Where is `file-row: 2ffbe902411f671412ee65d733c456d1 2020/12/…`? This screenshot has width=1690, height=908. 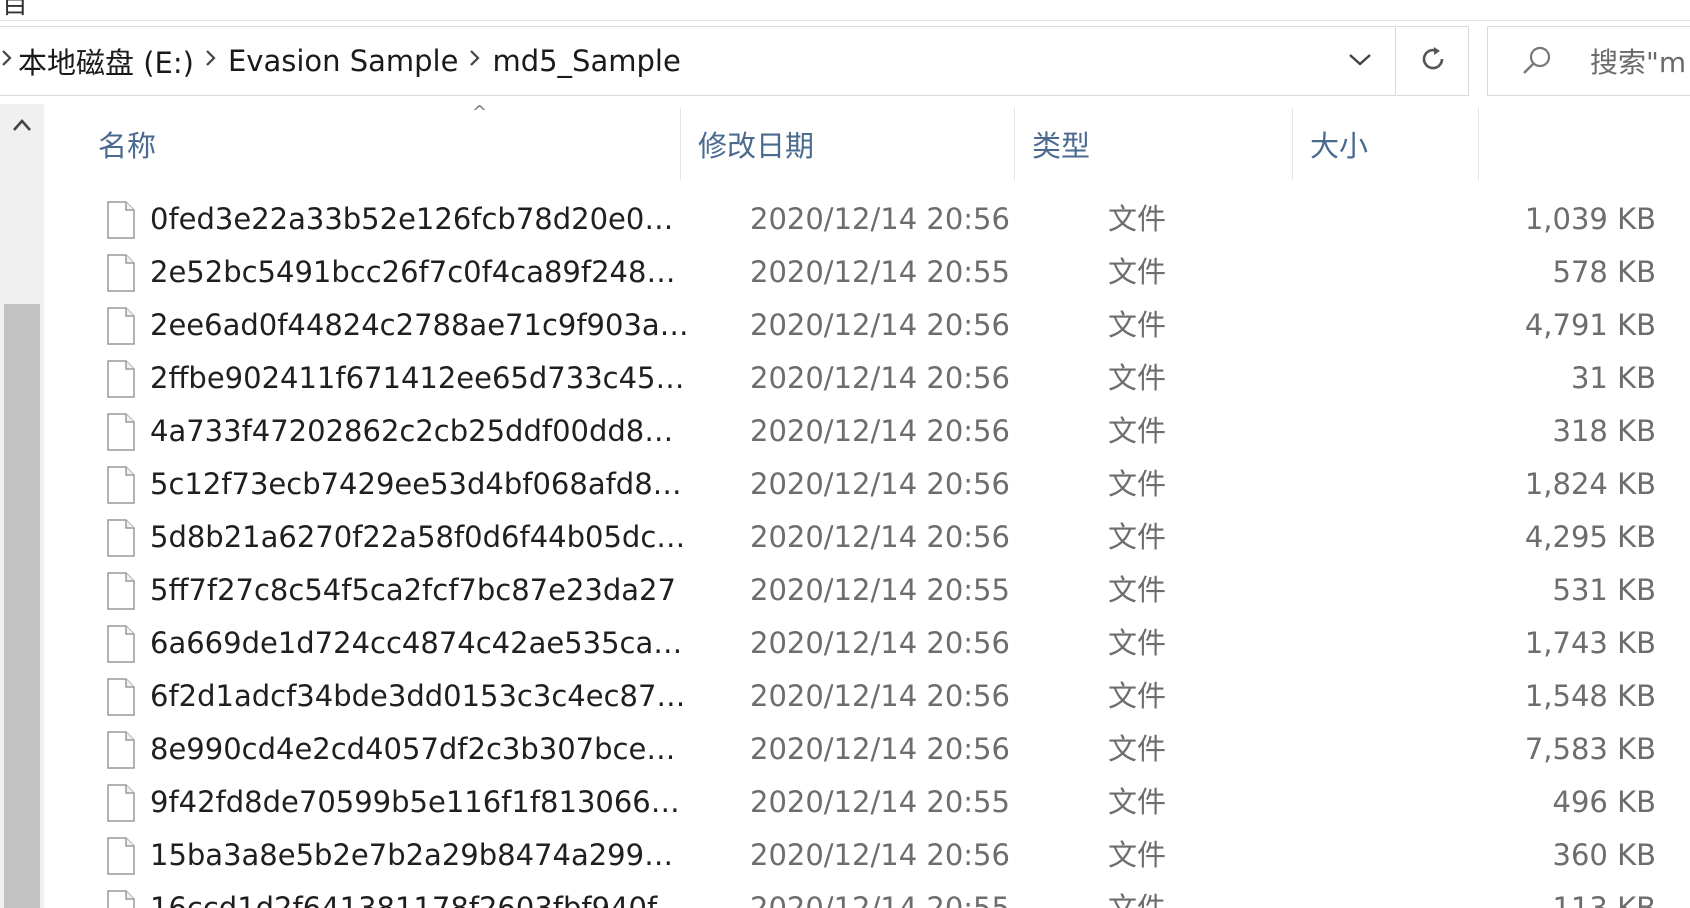 file-row: 2ffbe902411f671412ee65d733c456d1 2020/12/… is located at coordinates (868, 378).